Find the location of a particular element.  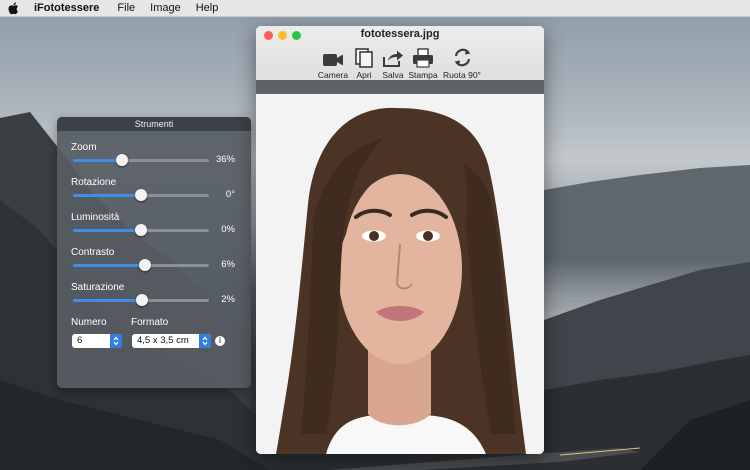

brightness-slider-knob is located at coordinates (141, 230).